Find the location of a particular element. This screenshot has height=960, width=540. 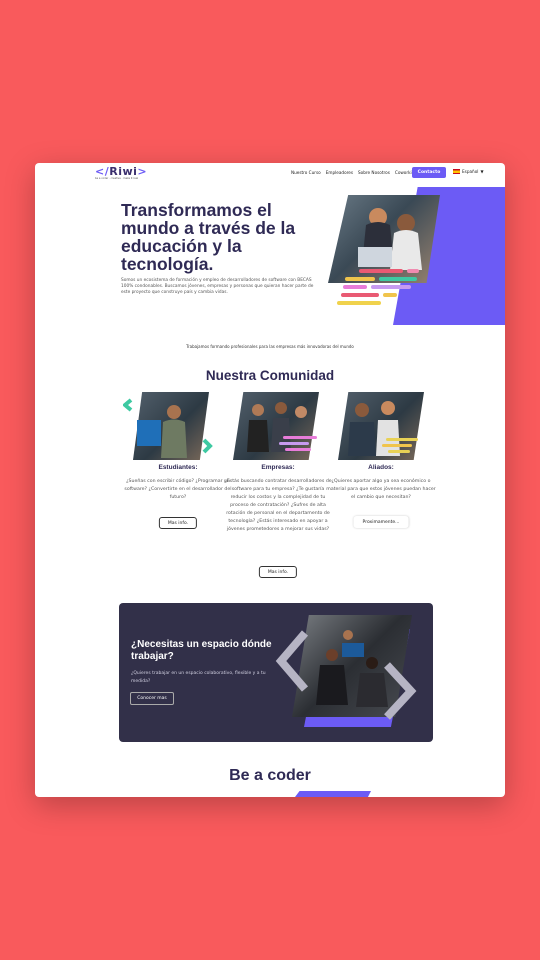

code-bracket-shapes-icon is located at coordinates (346, 675).